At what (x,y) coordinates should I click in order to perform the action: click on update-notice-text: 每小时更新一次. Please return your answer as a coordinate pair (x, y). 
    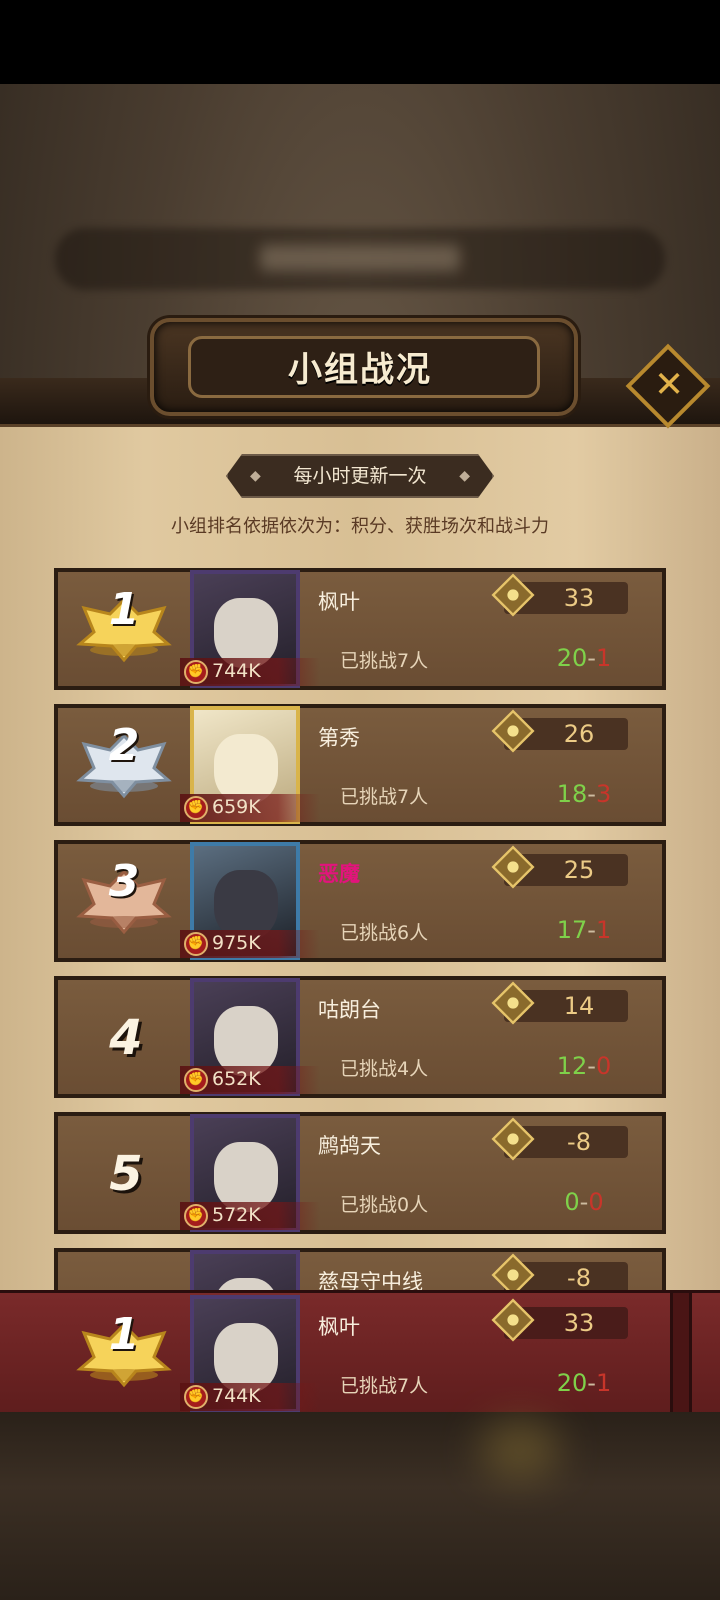
    Looking at the image, I should click on (360, 476).